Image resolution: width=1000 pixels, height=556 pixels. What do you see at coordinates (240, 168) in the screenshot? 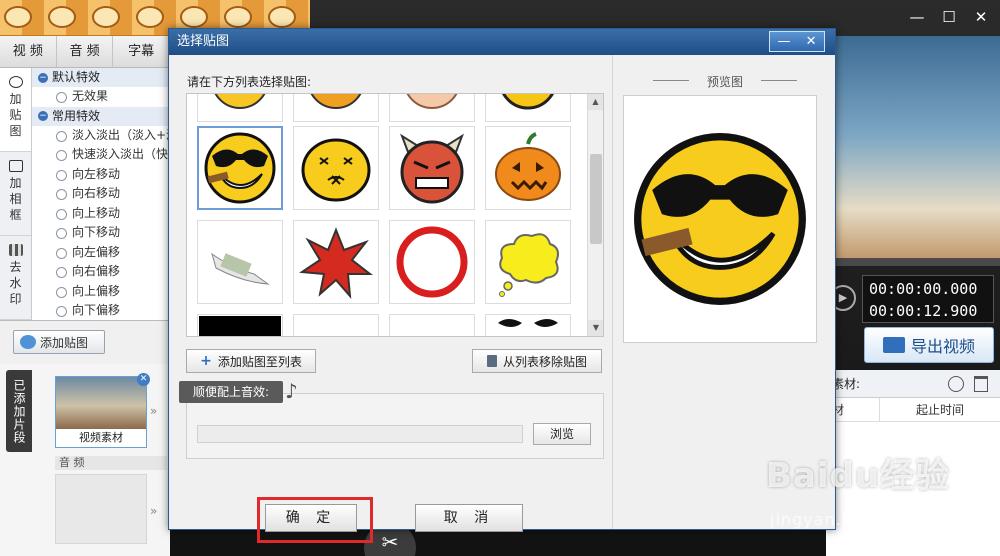
I see `sticker-sunglasses-cigar` at bounding box center [240, 168].